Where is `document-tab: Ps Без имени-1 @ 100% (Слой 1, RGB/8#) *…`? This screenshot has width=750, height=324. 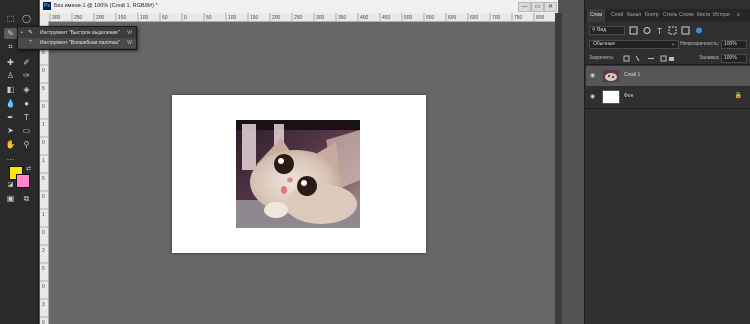
document-tab: Ps Без имени-1 @ 100% (Слой 1, RGB/8#) *… is located at coordinates (299, 7).